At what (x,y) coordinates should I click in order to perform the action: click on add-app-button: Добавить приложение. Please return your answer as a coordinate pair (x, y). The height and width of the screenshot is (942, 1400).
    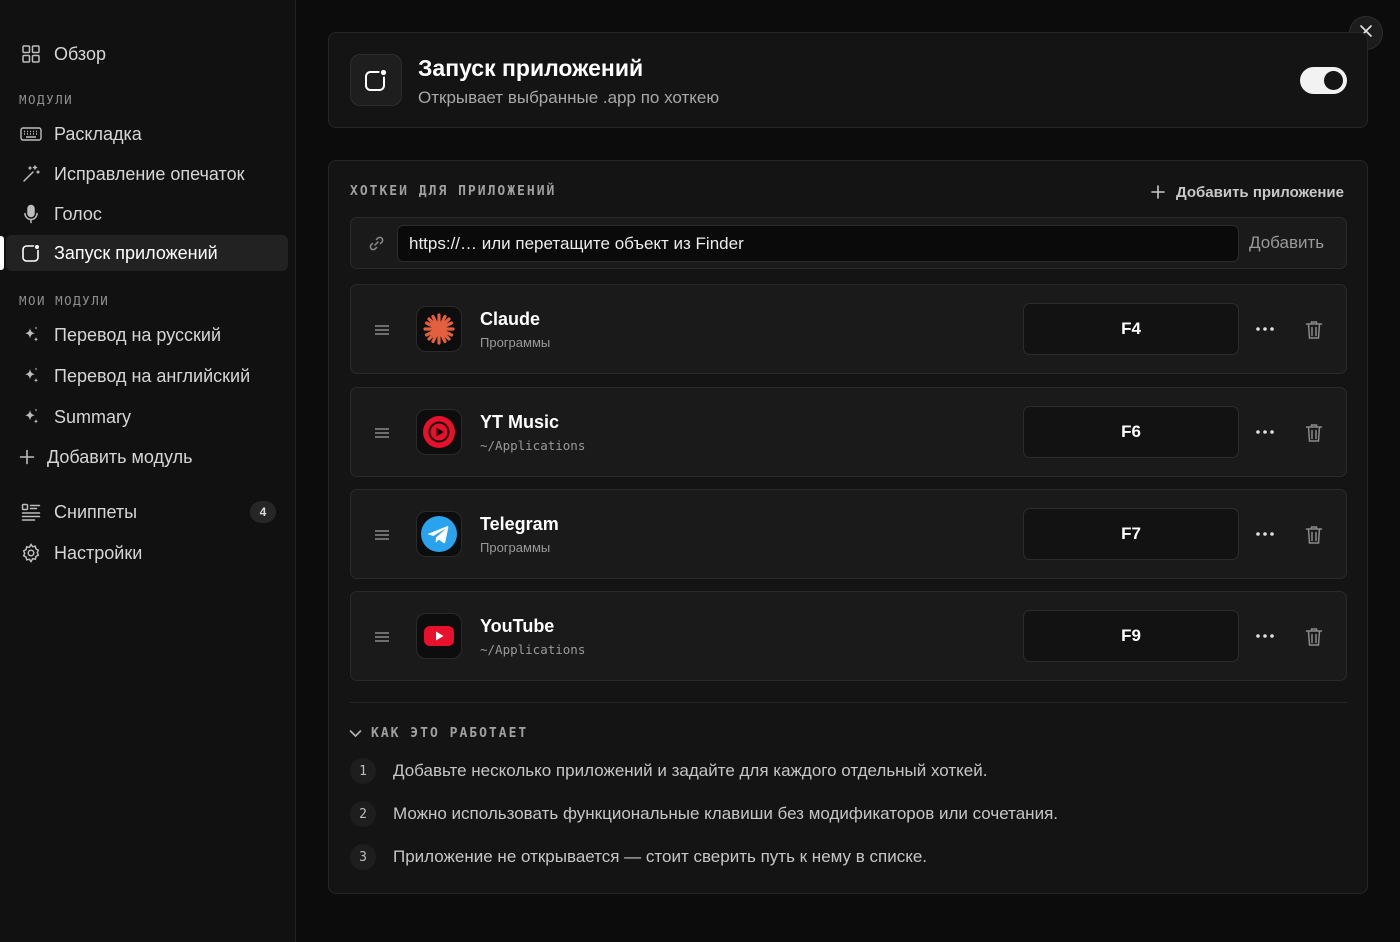
    Looking at the image, I should click on (1247, 192).